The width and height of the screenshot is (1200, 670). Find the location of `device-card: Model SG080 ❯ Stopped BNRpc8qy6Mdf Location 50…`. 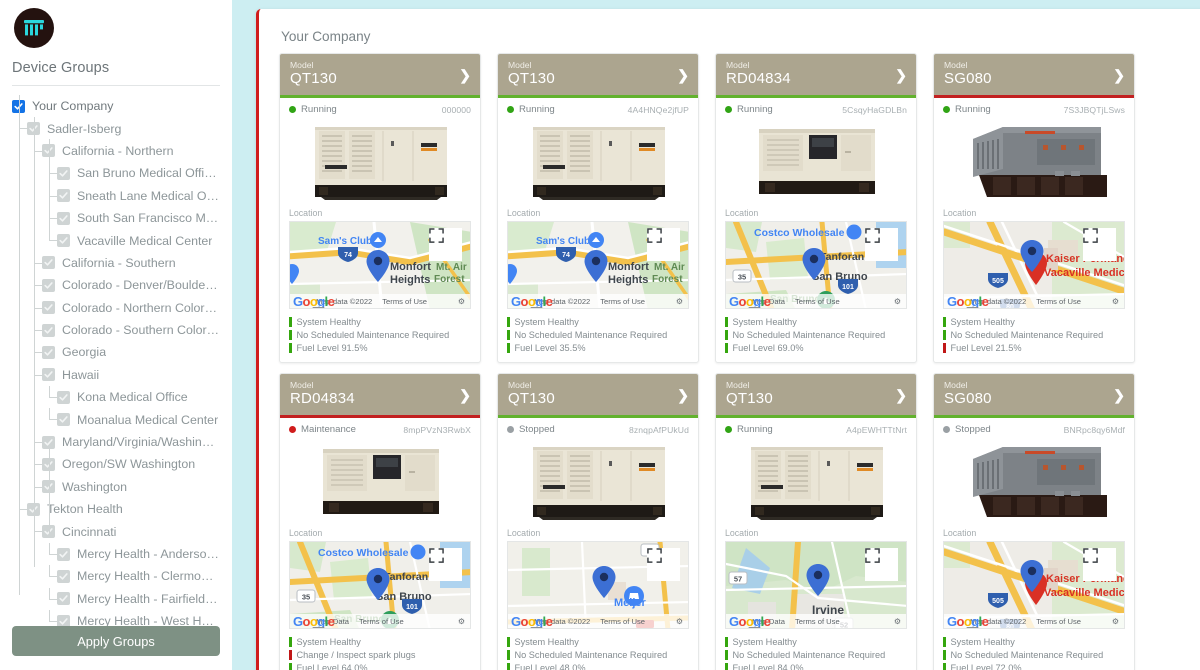

device-card: Model SG080 ❯ Stopped BNRpc8qy6Mdf Location 50… is located at coordinates (1034, 521).